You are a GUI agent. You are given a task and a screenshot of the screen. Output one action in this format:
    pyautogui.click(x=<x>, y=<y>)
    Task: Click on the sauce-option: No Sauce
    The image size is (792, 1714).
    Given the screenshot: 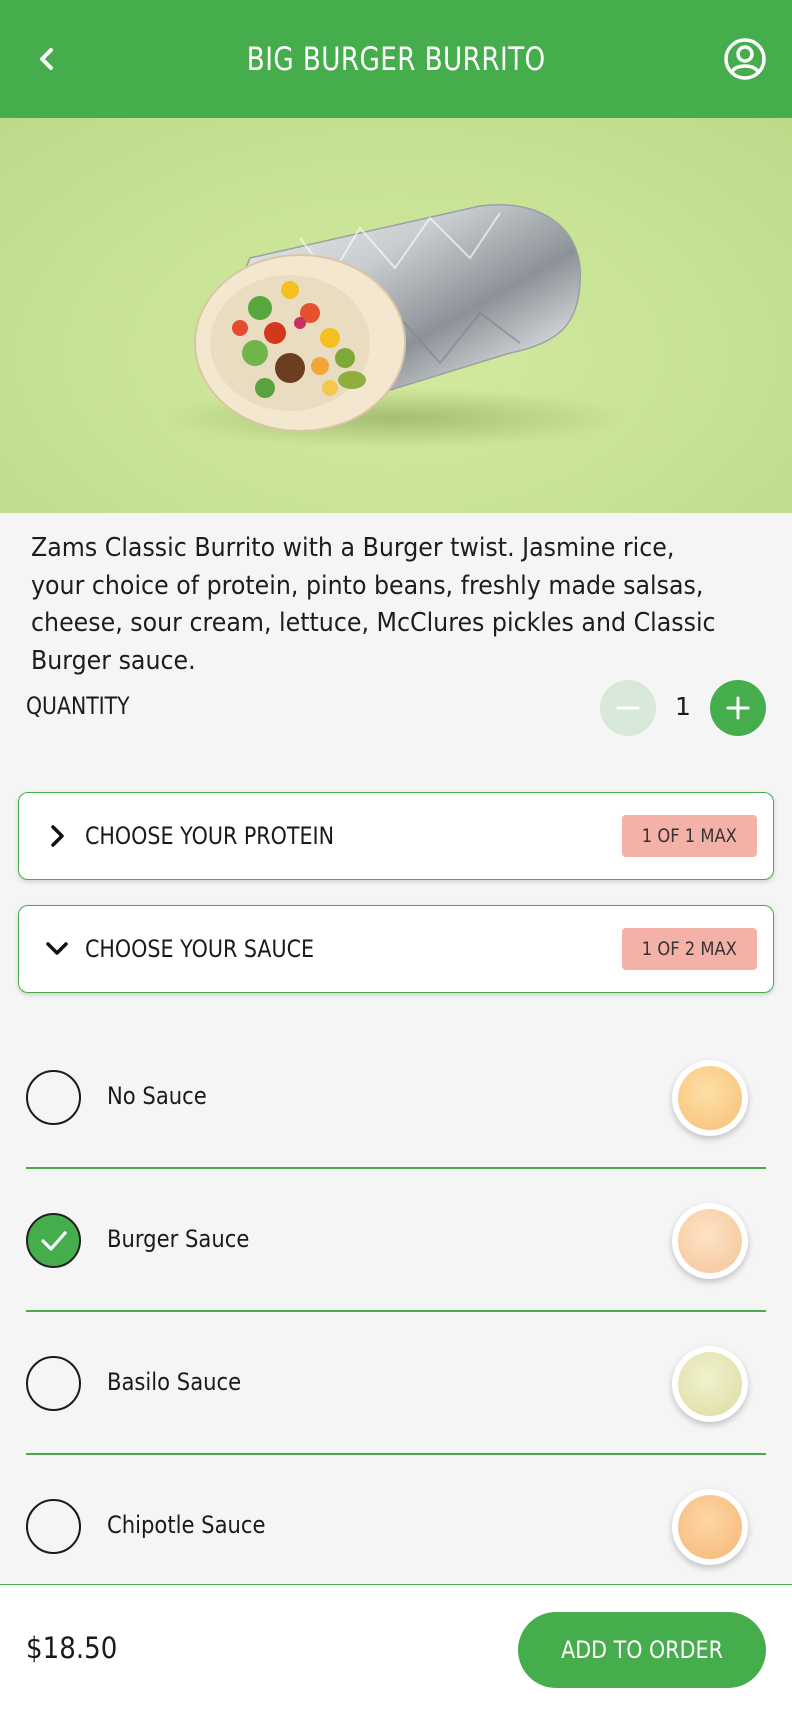 What is the action you would take?
    pyautogui.click(x=396, y=1097)
    